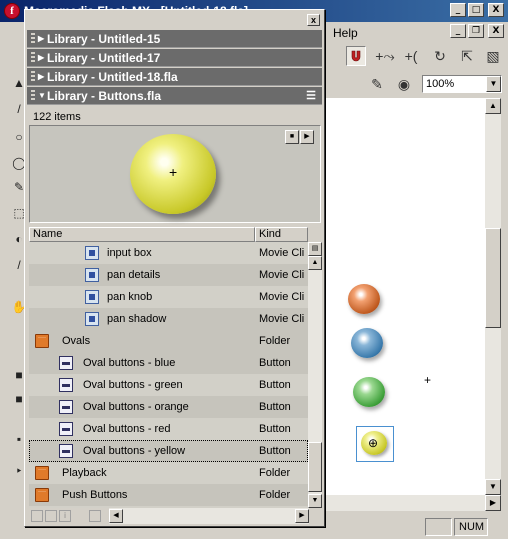  Describe the element at coordinates (168, 341) in the screenshot. I see `folder-row: Ovals Folder` at that location.